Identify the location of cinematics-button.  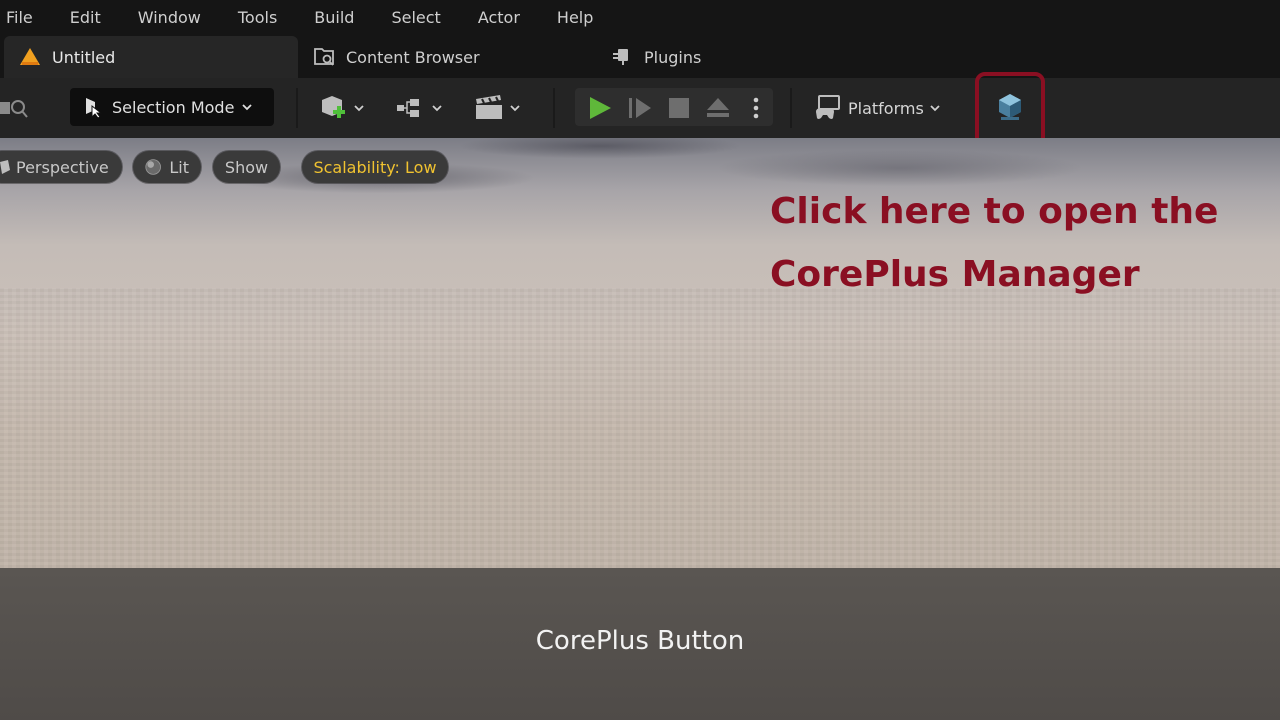
(497, 108).